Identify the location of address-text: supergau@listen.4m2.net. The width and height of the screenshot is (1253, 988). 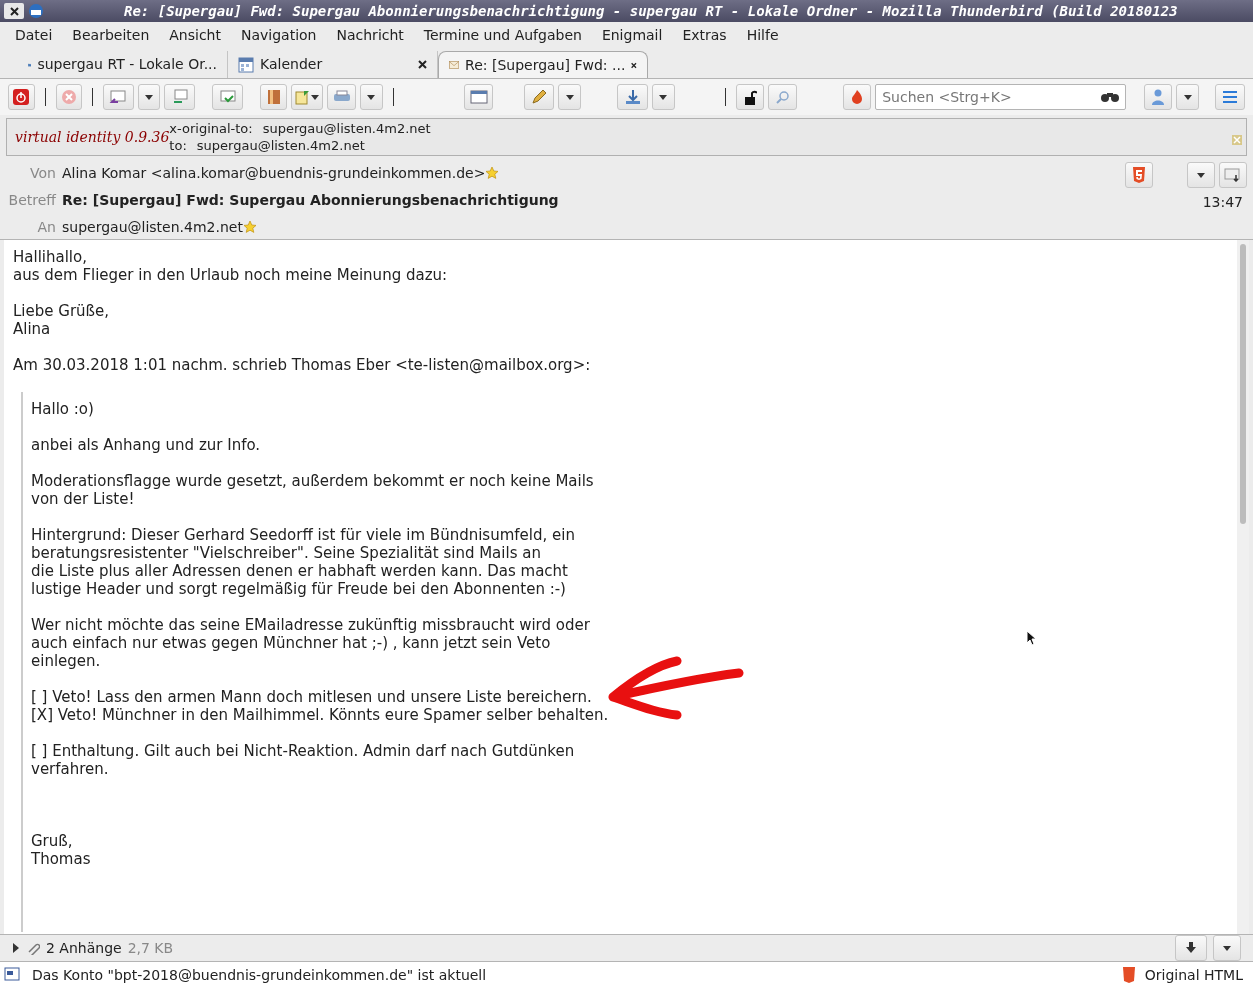
(152, 227).